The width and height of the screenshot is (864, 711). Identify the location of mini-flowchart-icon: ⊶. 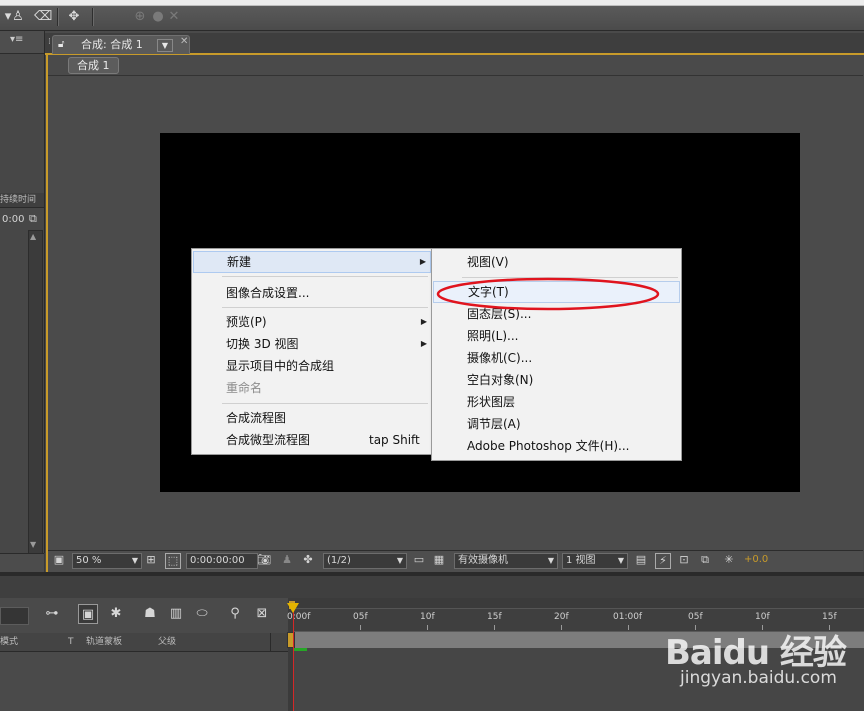
(52, 614).